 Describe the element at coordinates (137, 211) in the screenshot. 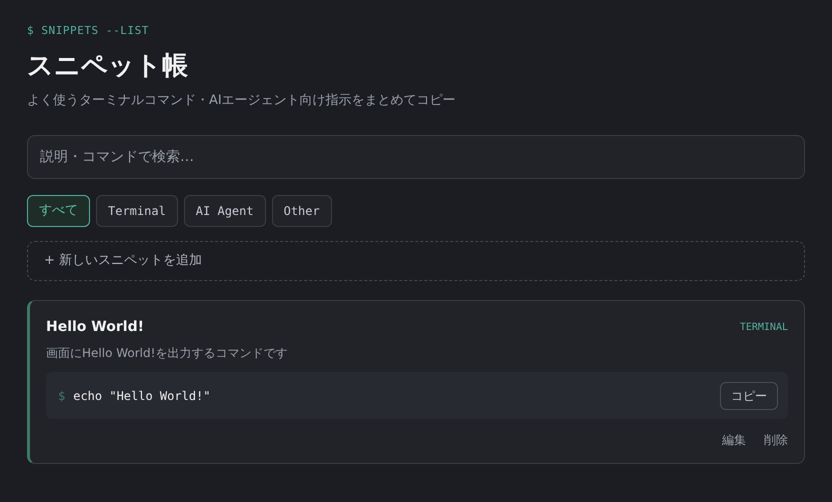

I see `filter-tab: Terminal` at that location.